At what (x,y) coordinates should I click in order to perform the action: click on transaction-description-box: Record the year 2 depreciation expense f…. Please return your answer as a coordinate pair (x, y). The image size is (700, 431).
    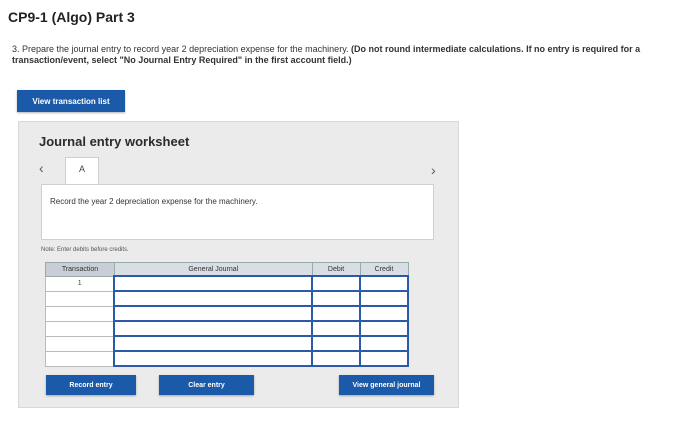
    Looking at the image, I should click on (237, 212).